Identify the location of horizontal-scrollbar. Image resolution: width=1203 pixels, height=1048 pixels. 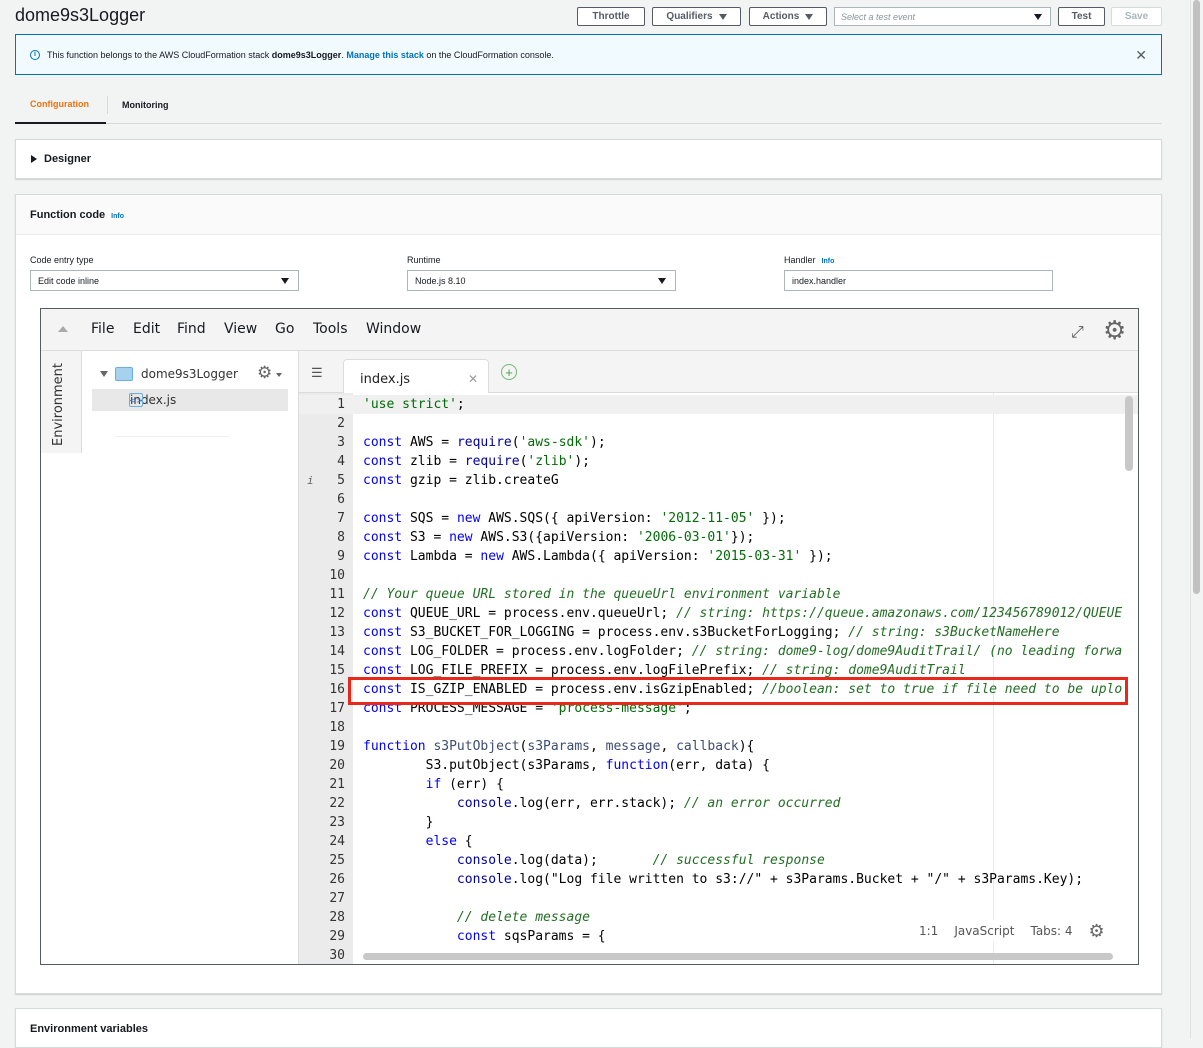
(738, 956).